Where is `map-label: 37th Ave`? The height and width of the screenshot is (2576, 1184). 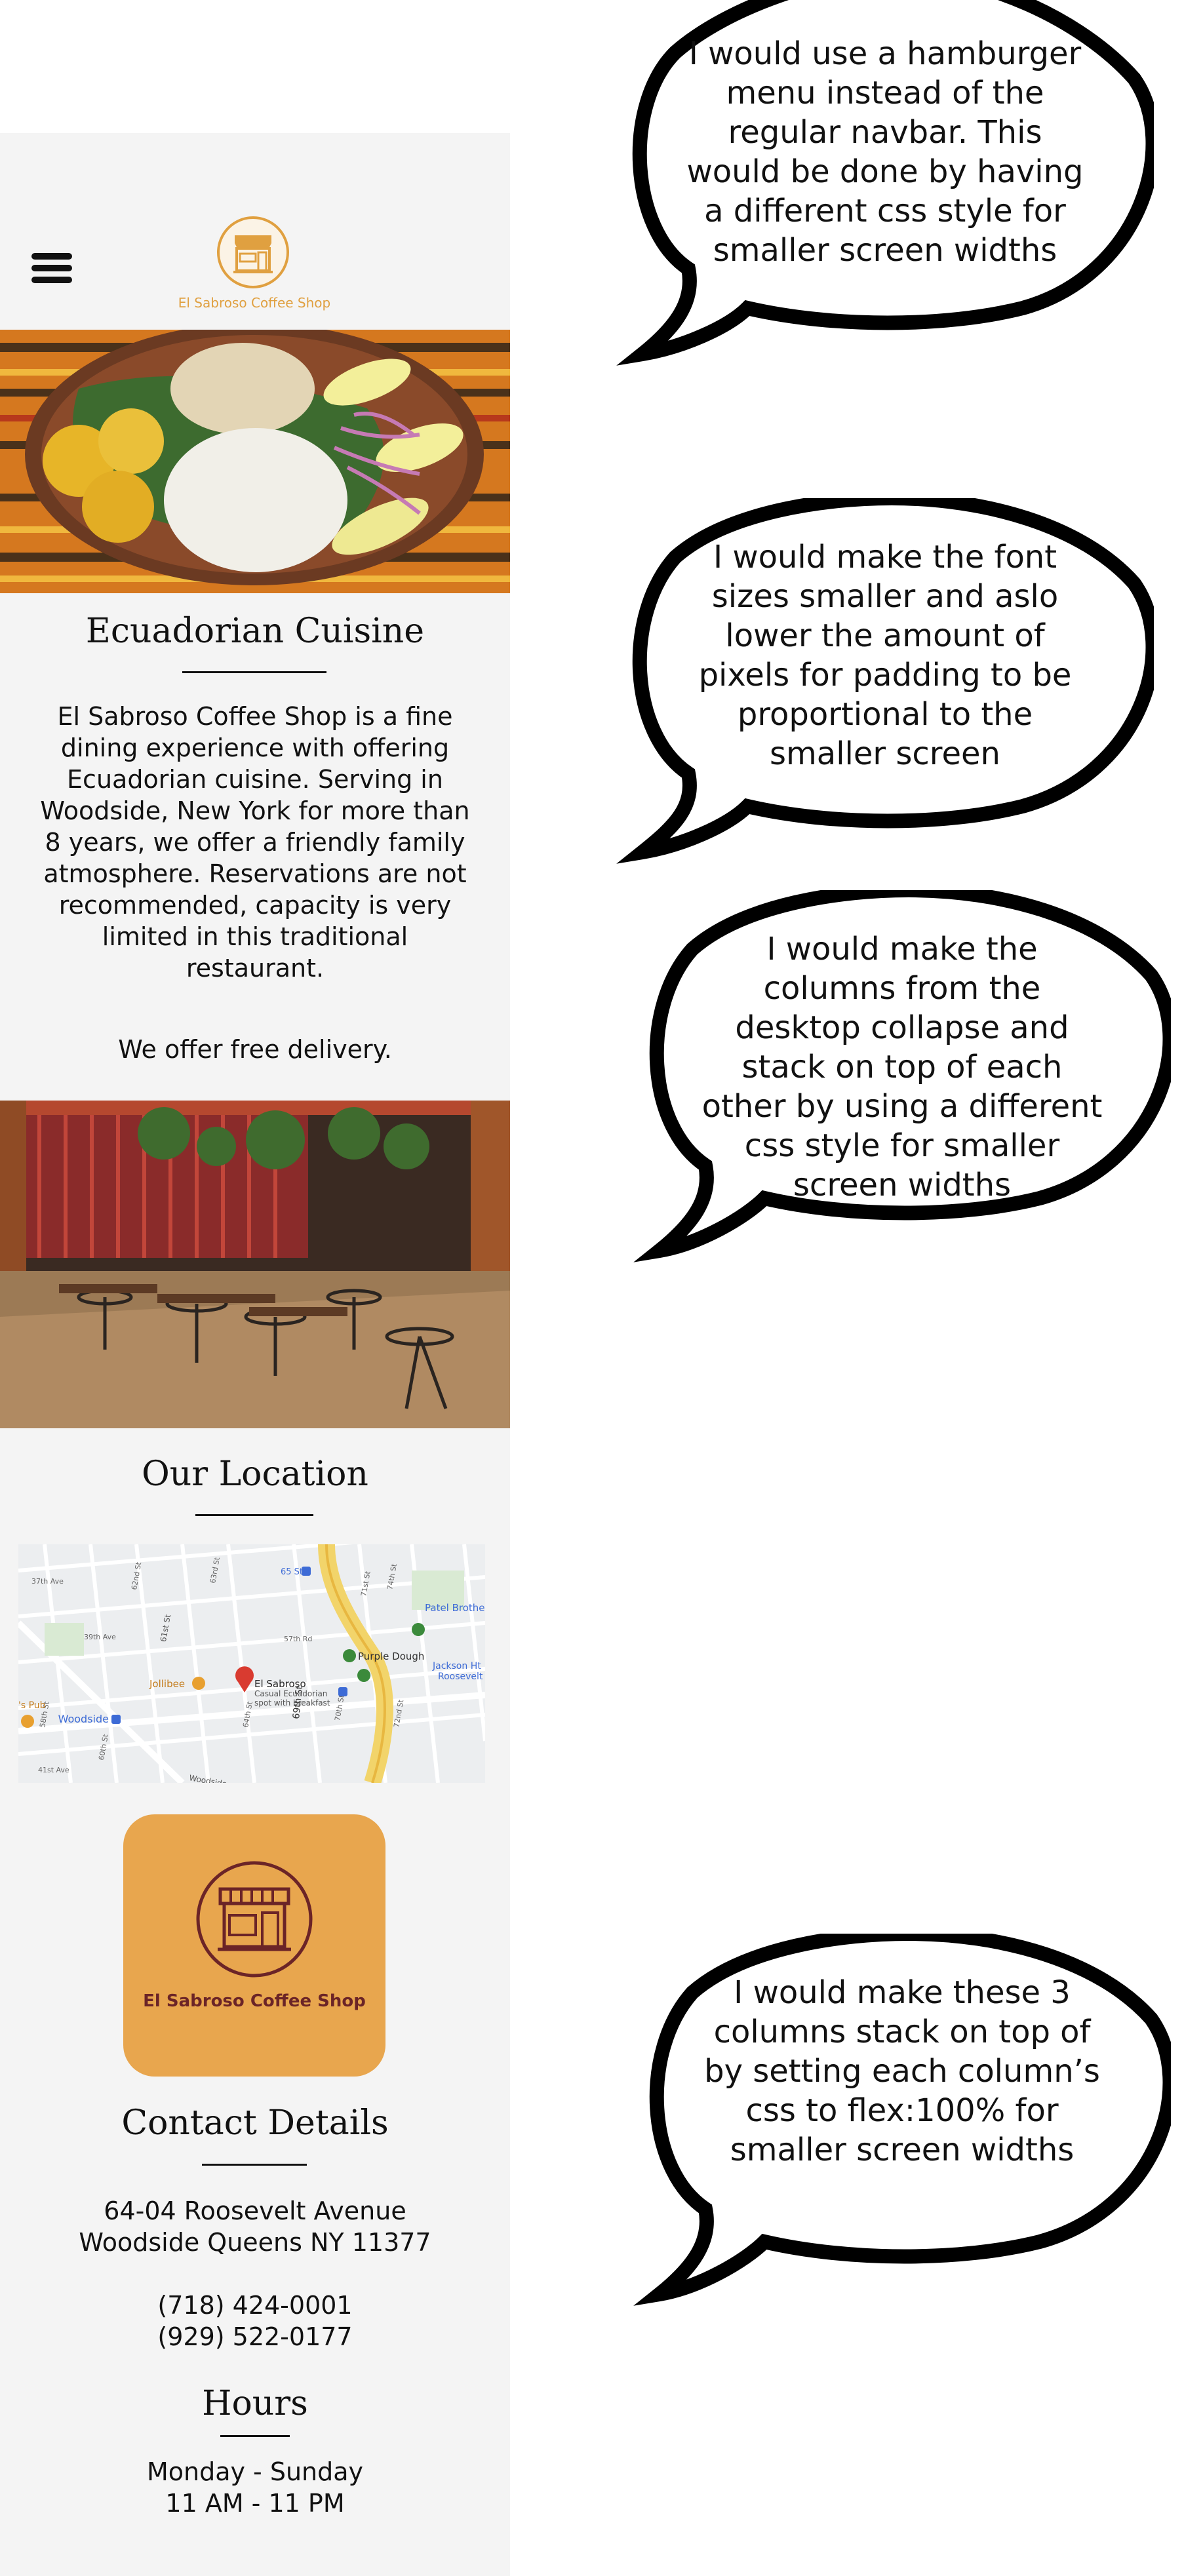 map-label: 37th Ave is located at coordinates (48, 1581).